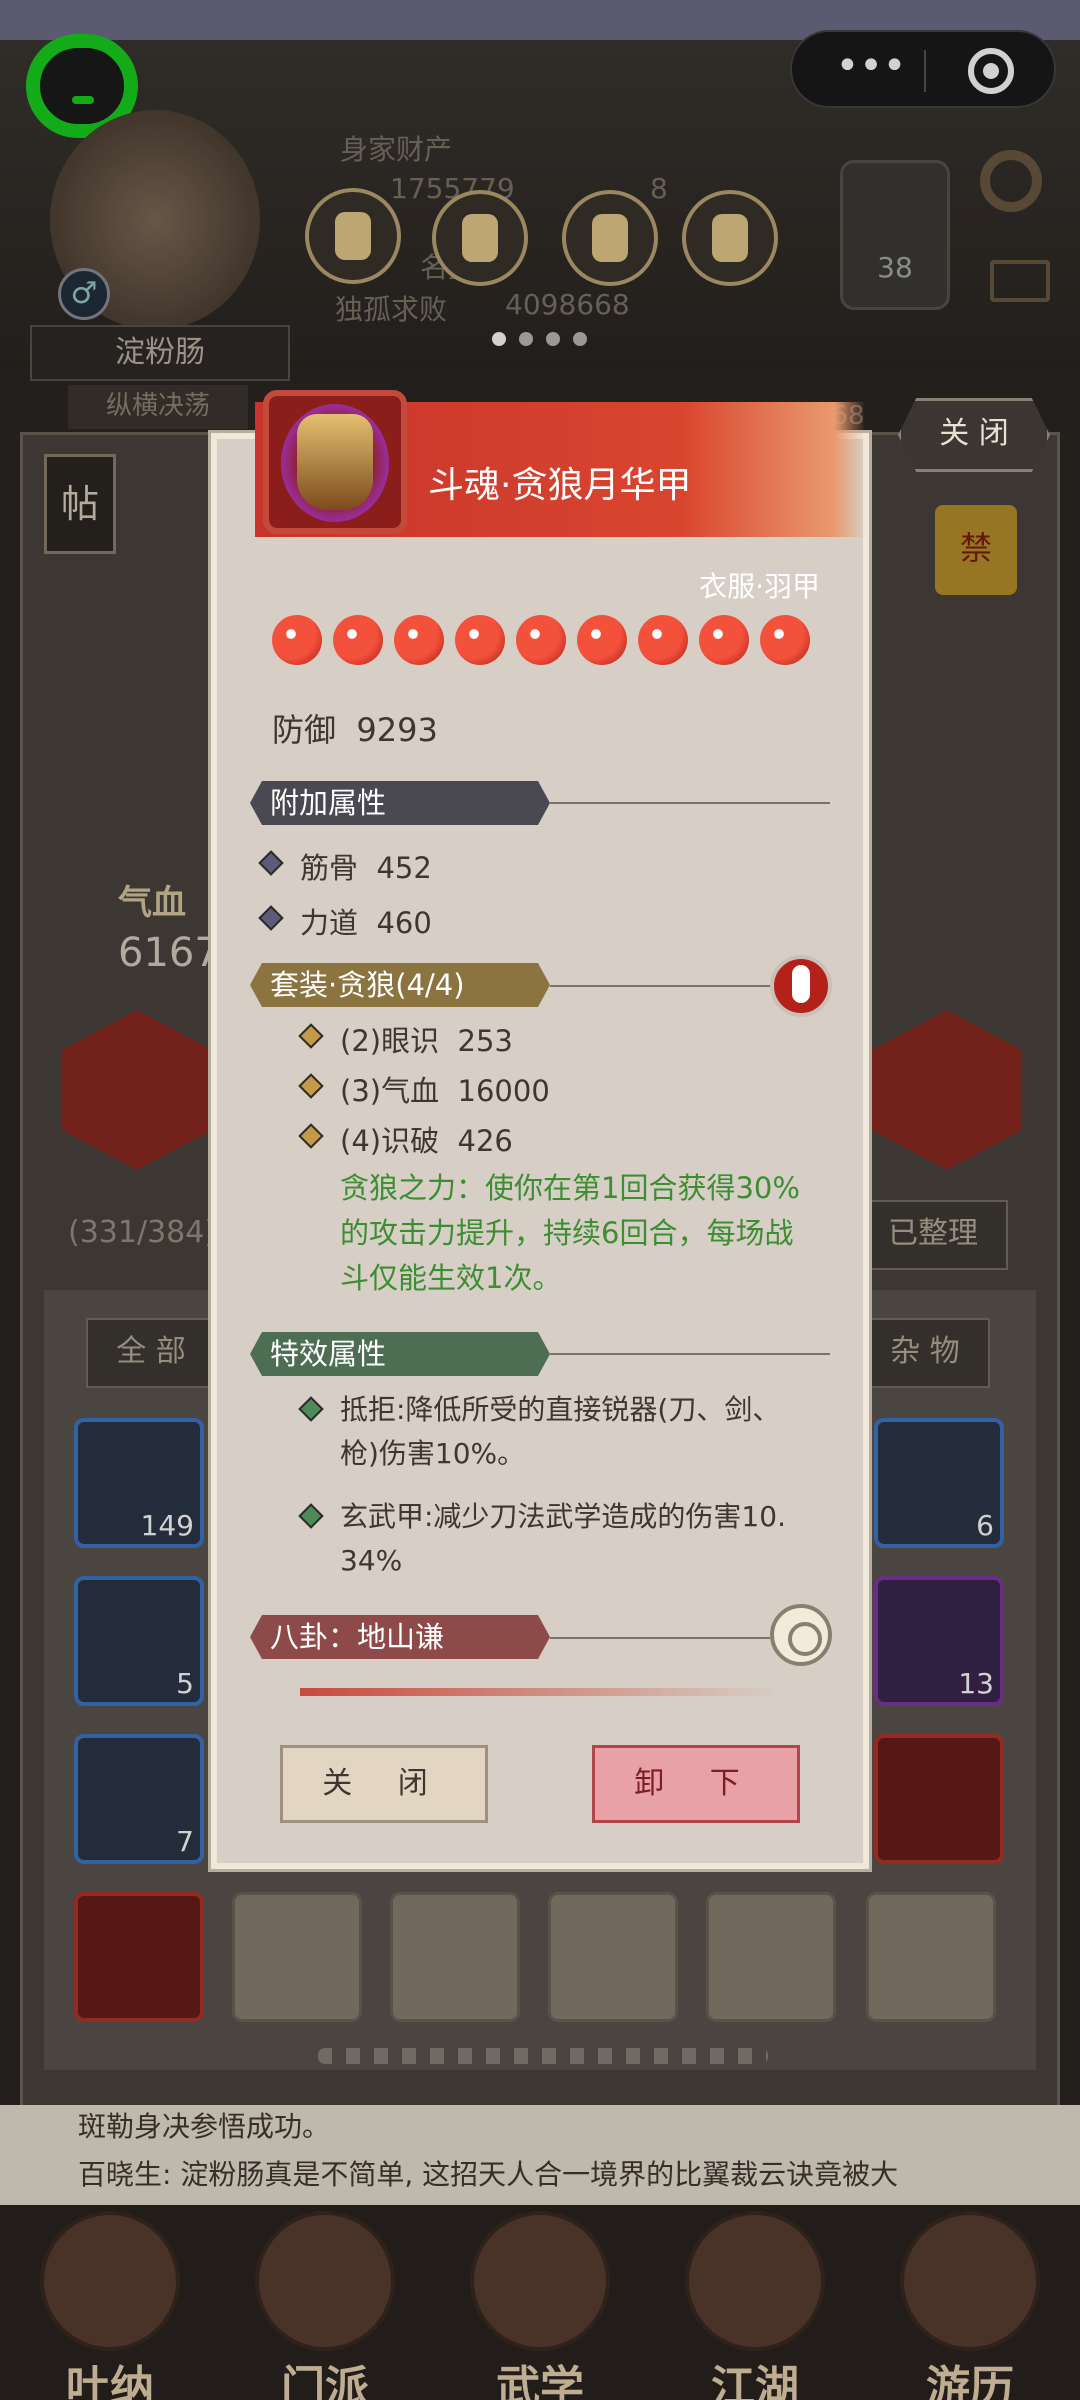 This screenshot has width=1080, height=2400. What do you see at coordinates (404, 868) in the screenshot?
I see `attr-value: 452` at bounding box center [404, 868].